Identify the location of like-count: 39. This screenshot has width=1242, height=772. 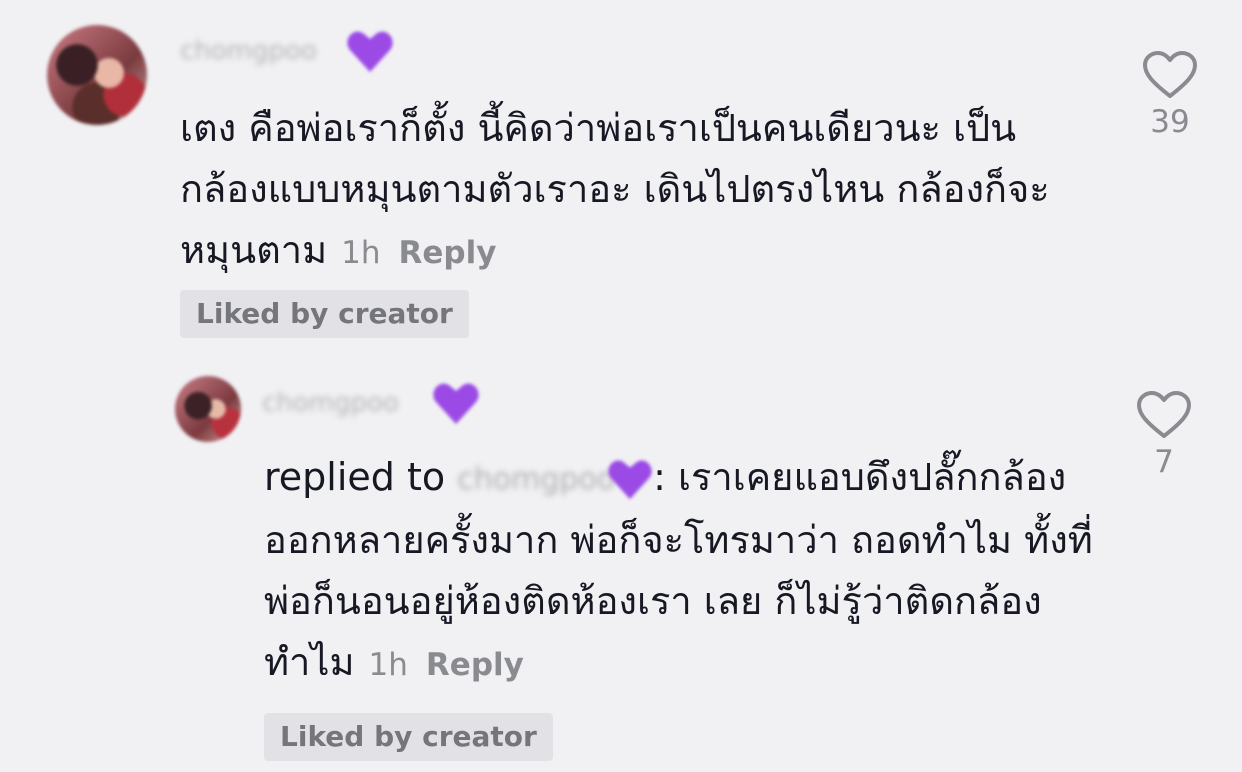
(1170, 122).